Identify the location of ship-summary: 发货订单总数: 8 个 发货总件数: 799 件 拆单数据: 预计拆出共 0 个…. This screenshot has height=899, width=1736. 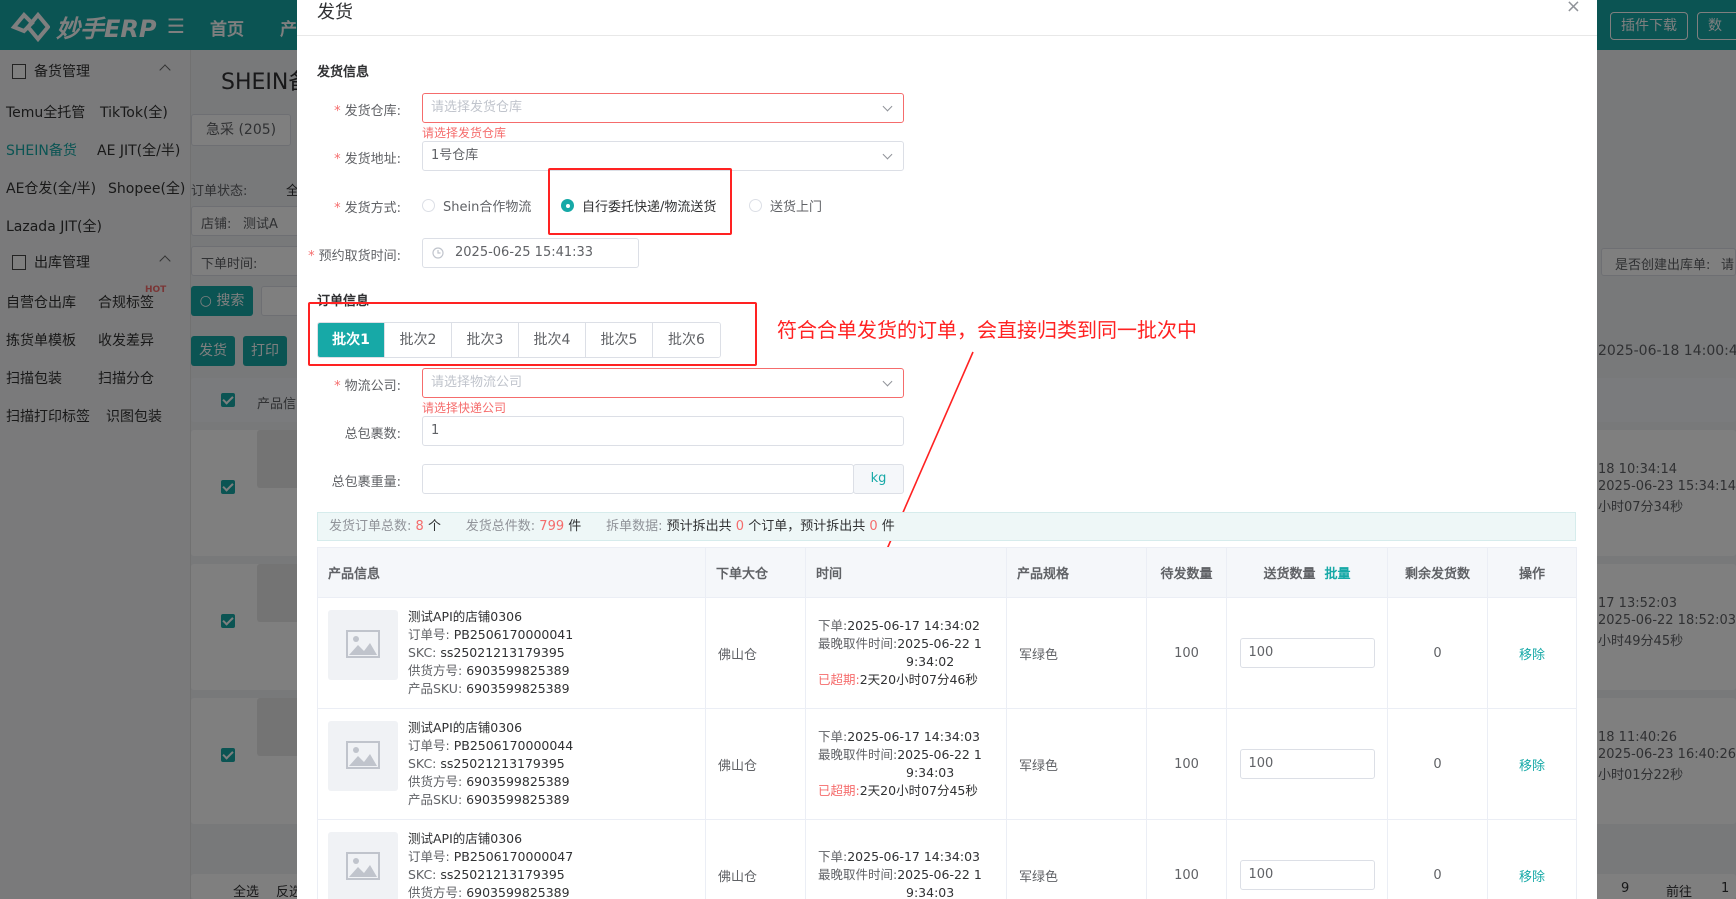
(946, 526).